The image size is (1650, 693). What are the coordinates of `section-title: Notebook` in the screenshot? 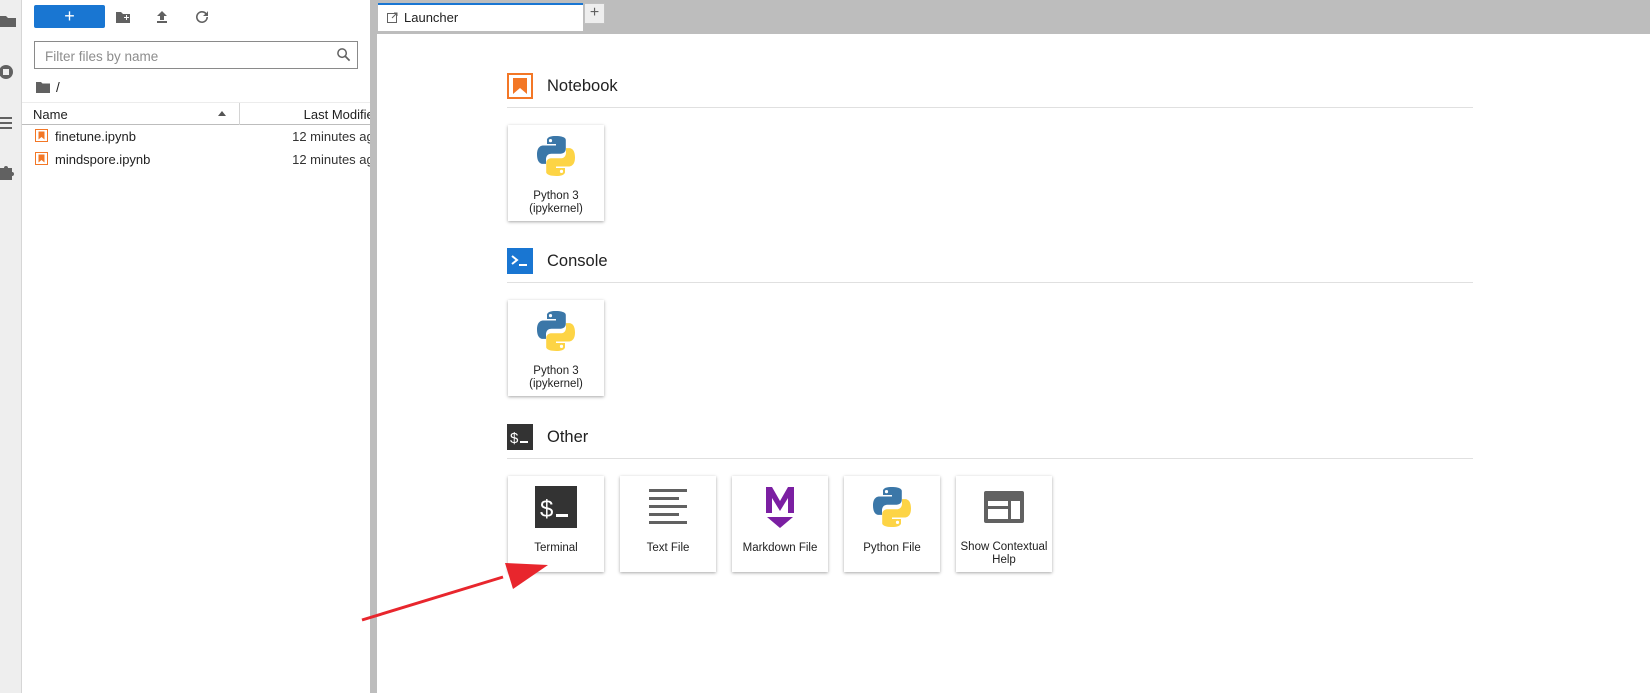 It's located at (582, 86).